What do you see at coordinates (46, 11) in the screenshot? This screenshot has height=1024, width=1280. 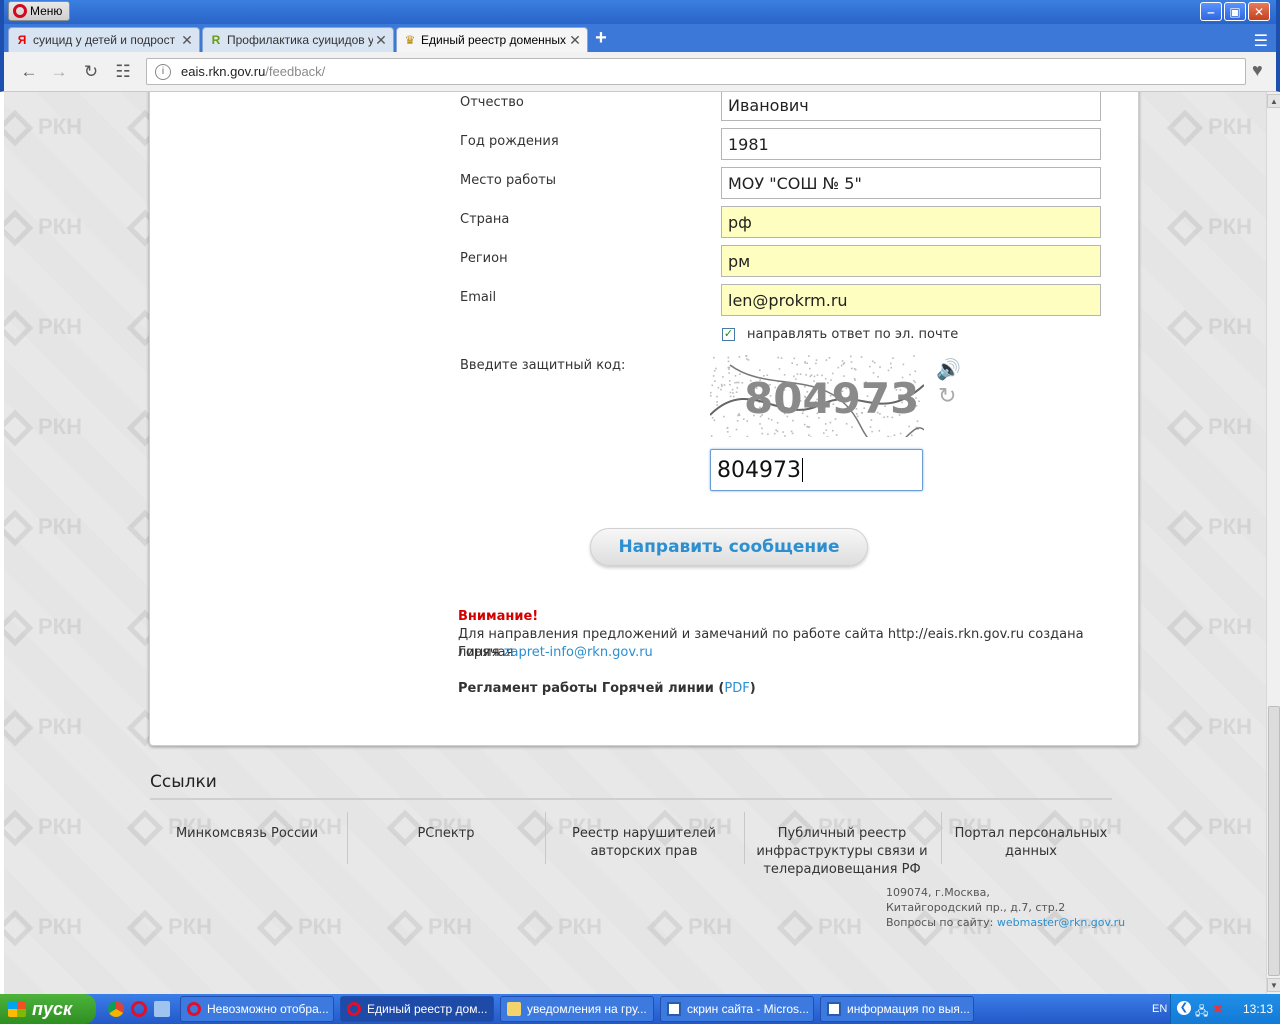 I see `opera-menu-label: Меню` at bounding box center [46, 11].